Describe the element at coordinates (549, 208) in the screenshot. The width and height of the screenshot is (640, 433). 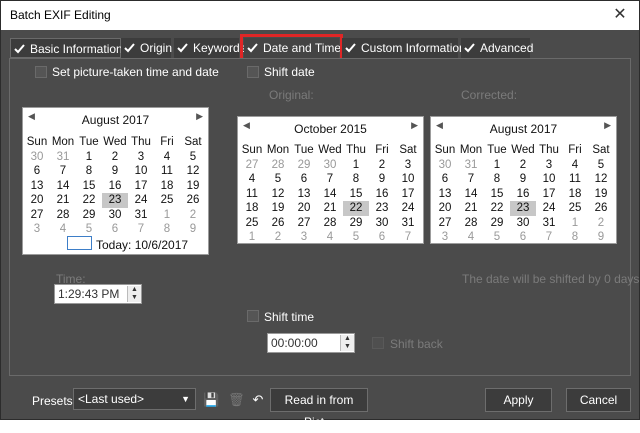
I see `calendar-day: 24` at that location.